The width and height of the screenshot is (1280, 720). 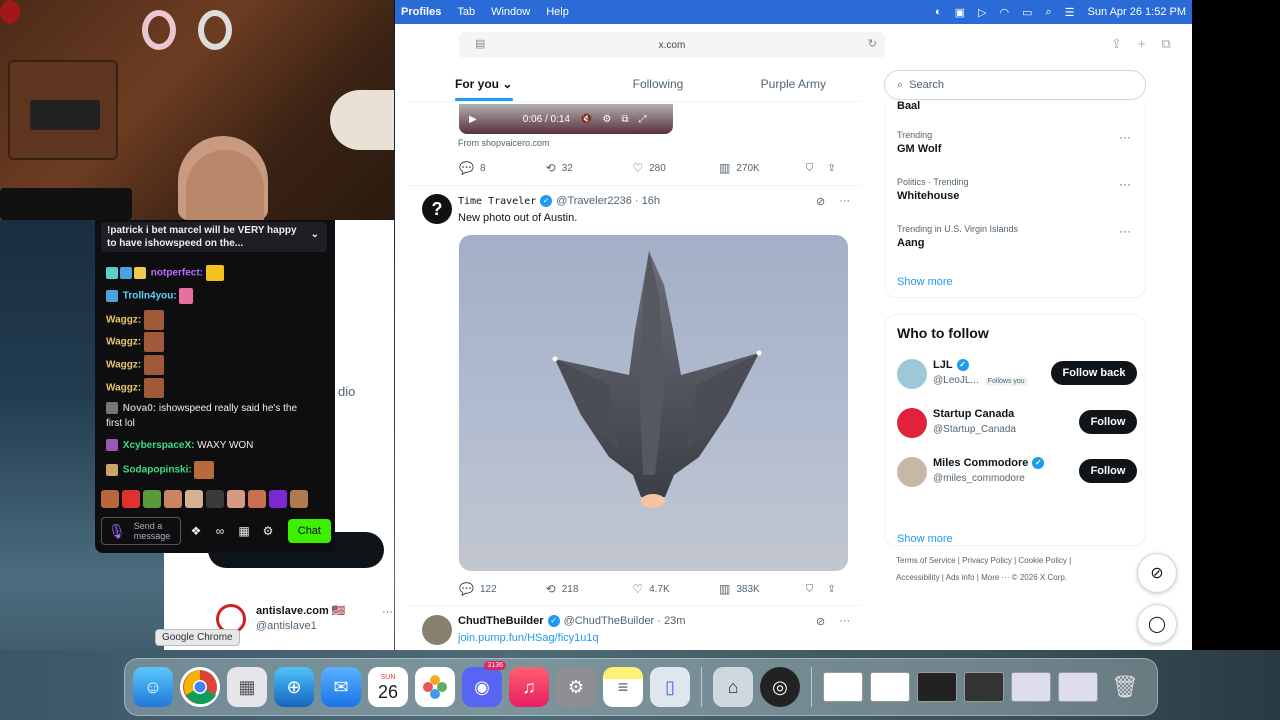 What do you see at coordinates (504, 143) in the screenshot?
I see `video-source: From shopvaicero.com` at bounding box center [504, 143].